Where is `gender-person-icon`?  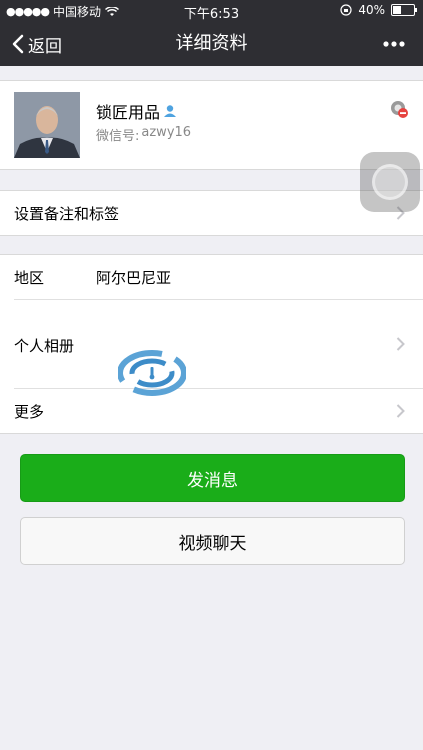 gender-person-icon is located at coordinates (170, 111).